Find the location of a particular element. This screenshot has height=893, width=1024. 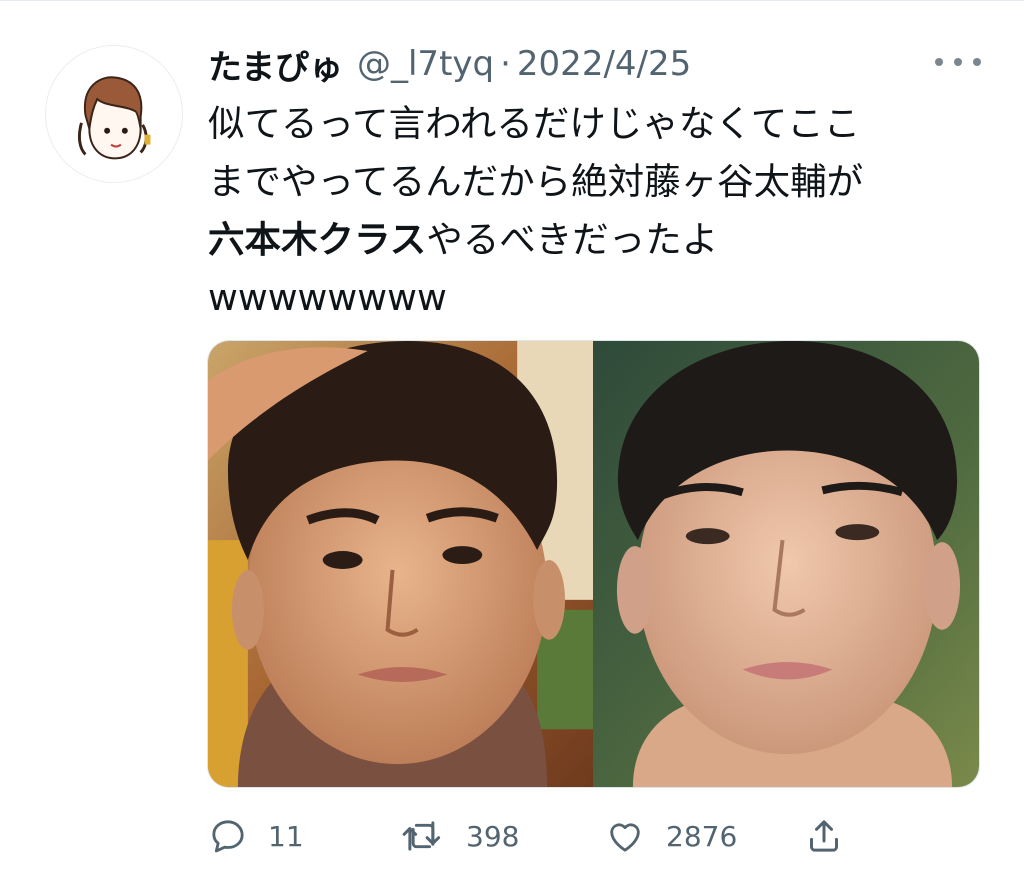

reply-button: 11 is located at coordinates (256, 836).